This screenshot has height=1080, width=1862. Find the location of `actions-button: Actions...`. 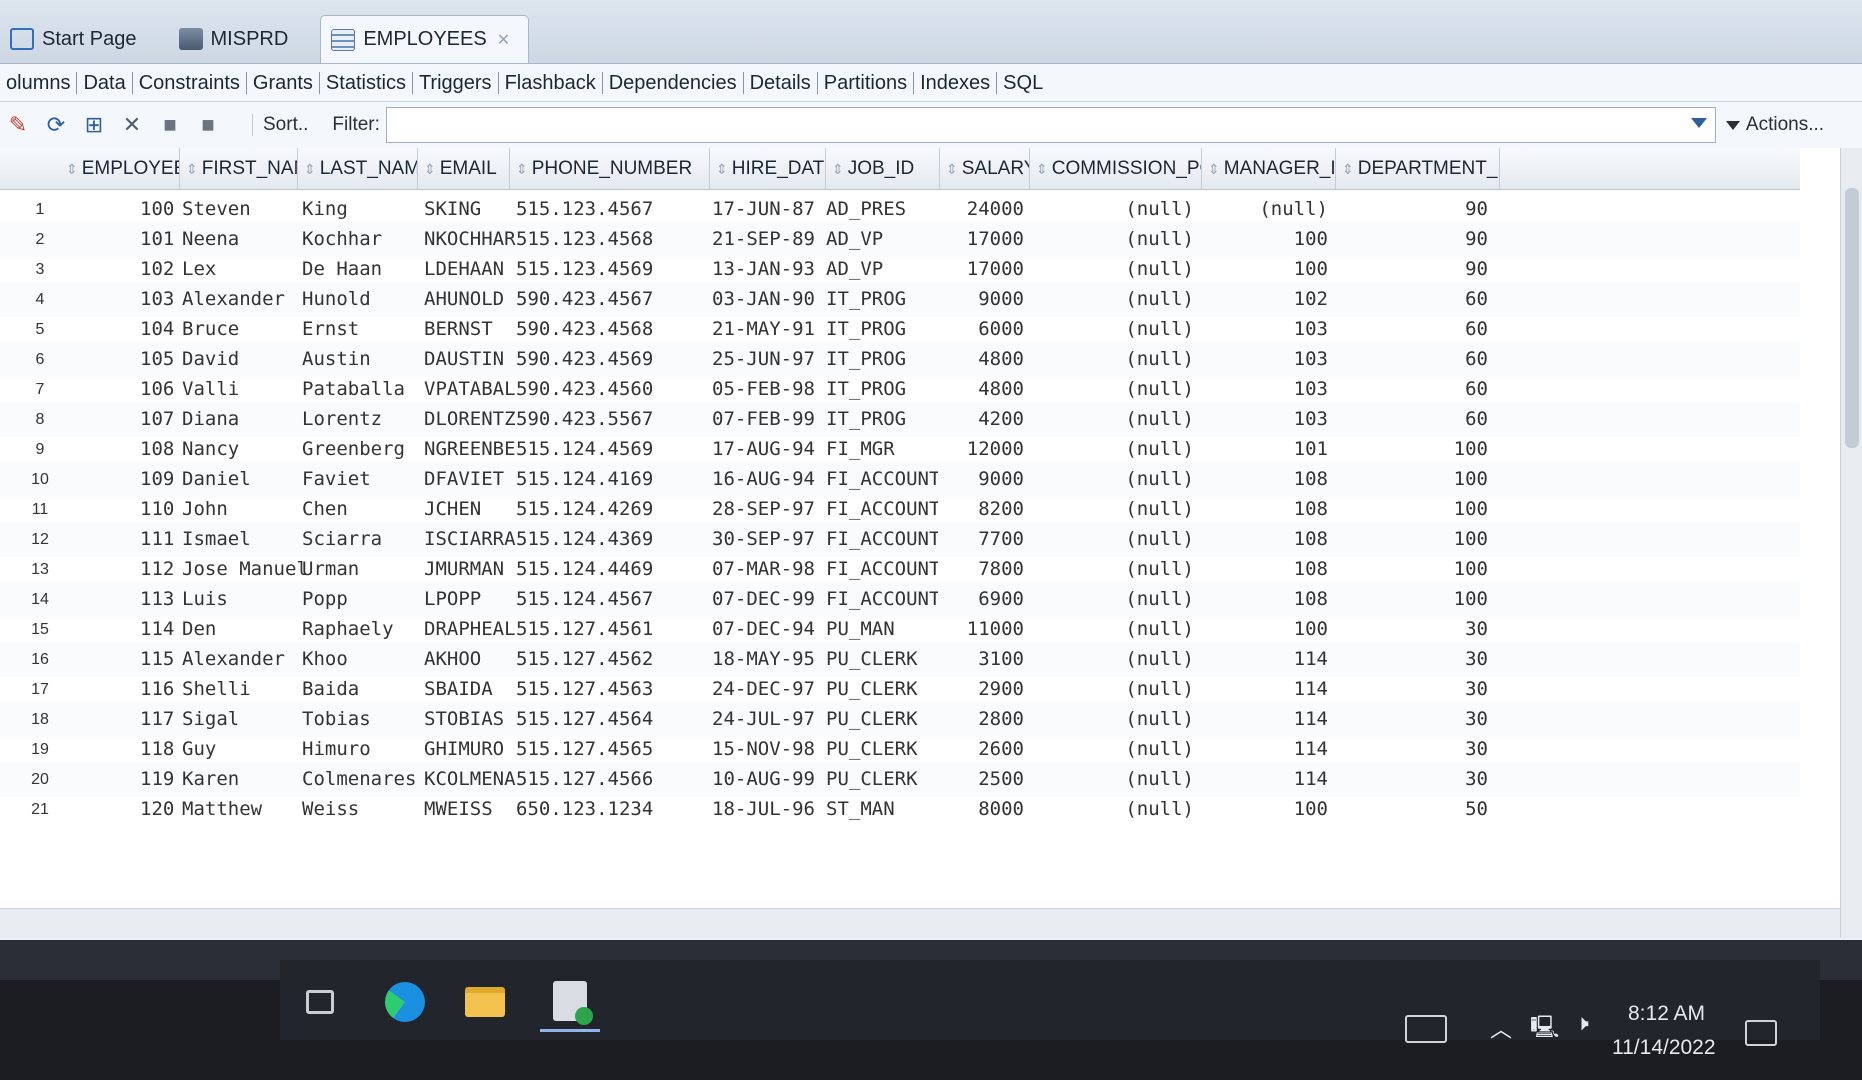

actions-button: Actions... is located at coordinates (1775, 125).